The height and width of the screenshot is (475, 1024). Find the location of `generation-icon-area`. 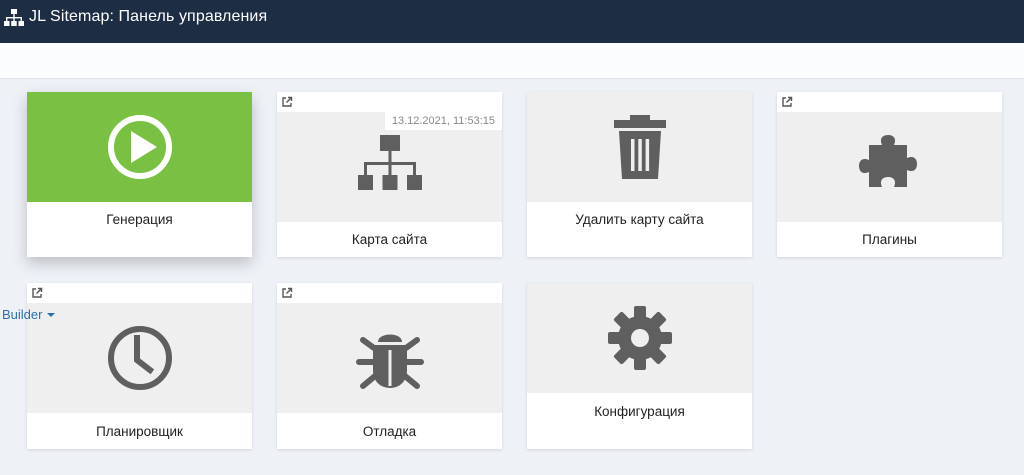

generation-icon-area is located at coordinates (139, 147).